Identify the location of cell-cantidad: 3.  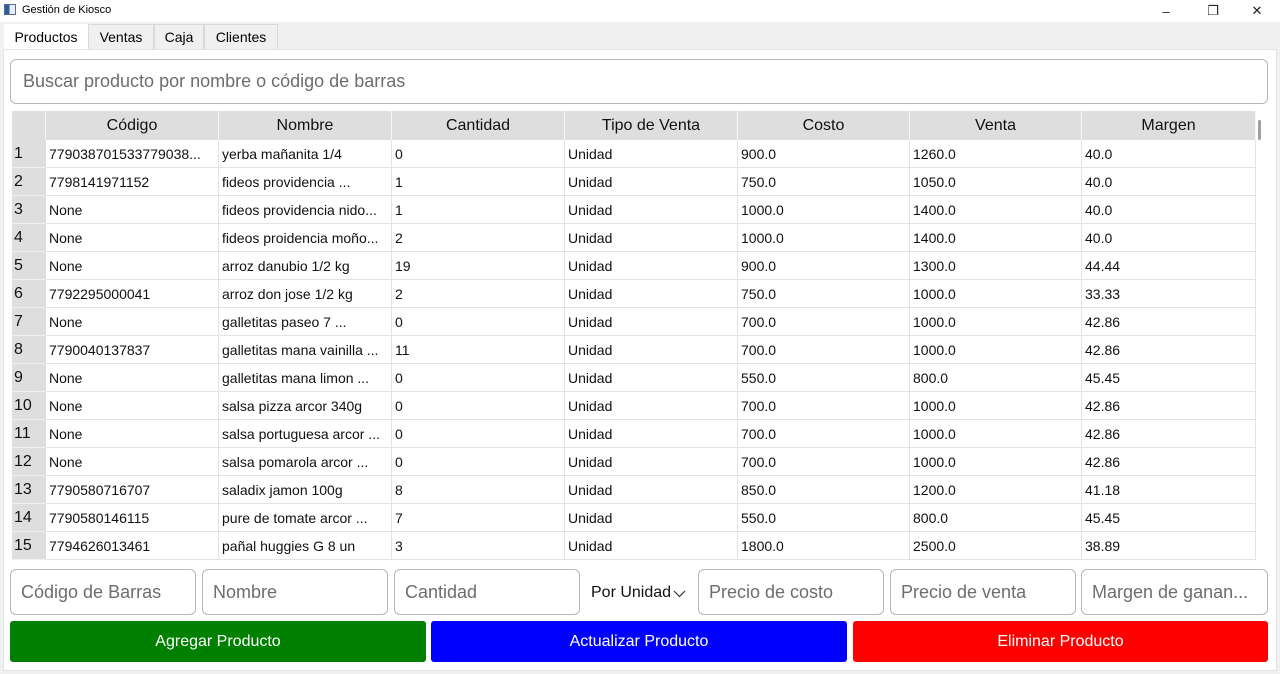
(478, 546).